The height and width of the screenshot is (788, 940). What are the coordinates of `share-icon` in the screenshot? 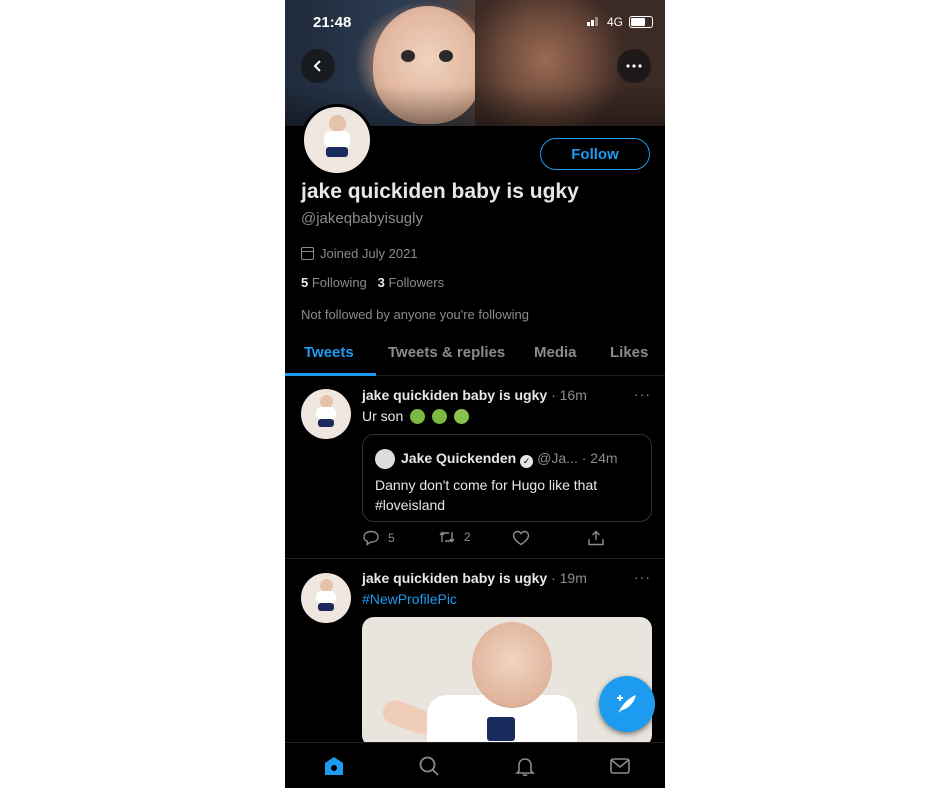 It's located at (596, 538).